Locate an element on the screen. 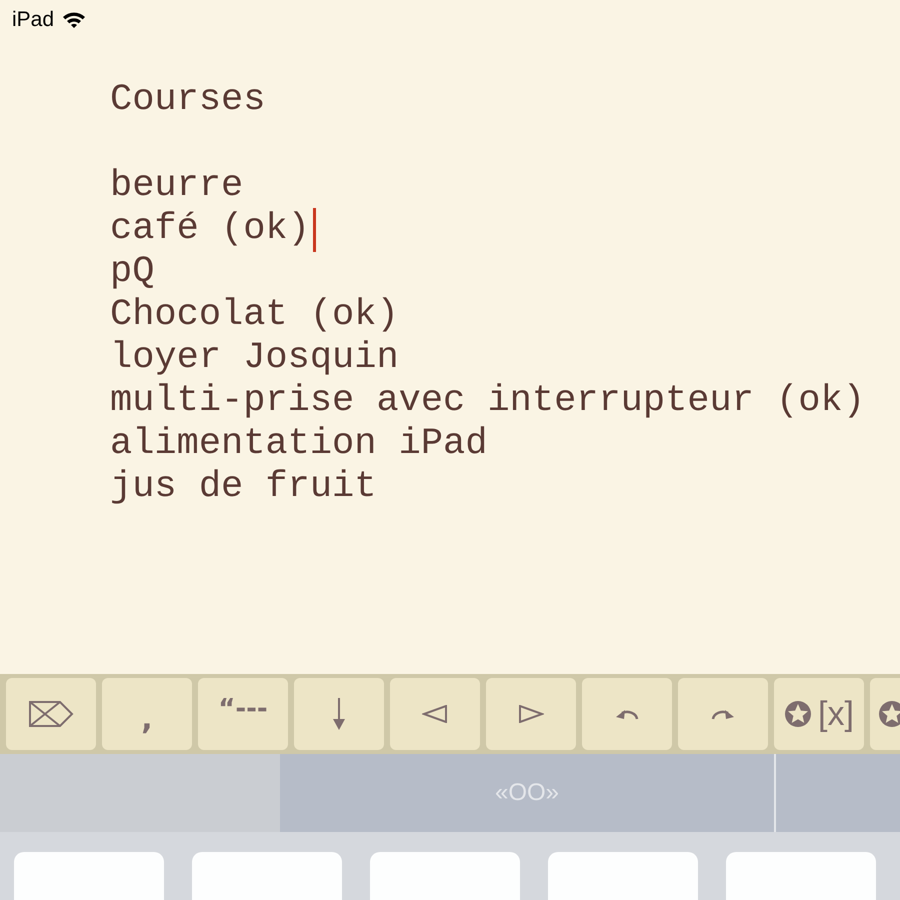  down-arrow-icon is located at coordinates (339, 714).